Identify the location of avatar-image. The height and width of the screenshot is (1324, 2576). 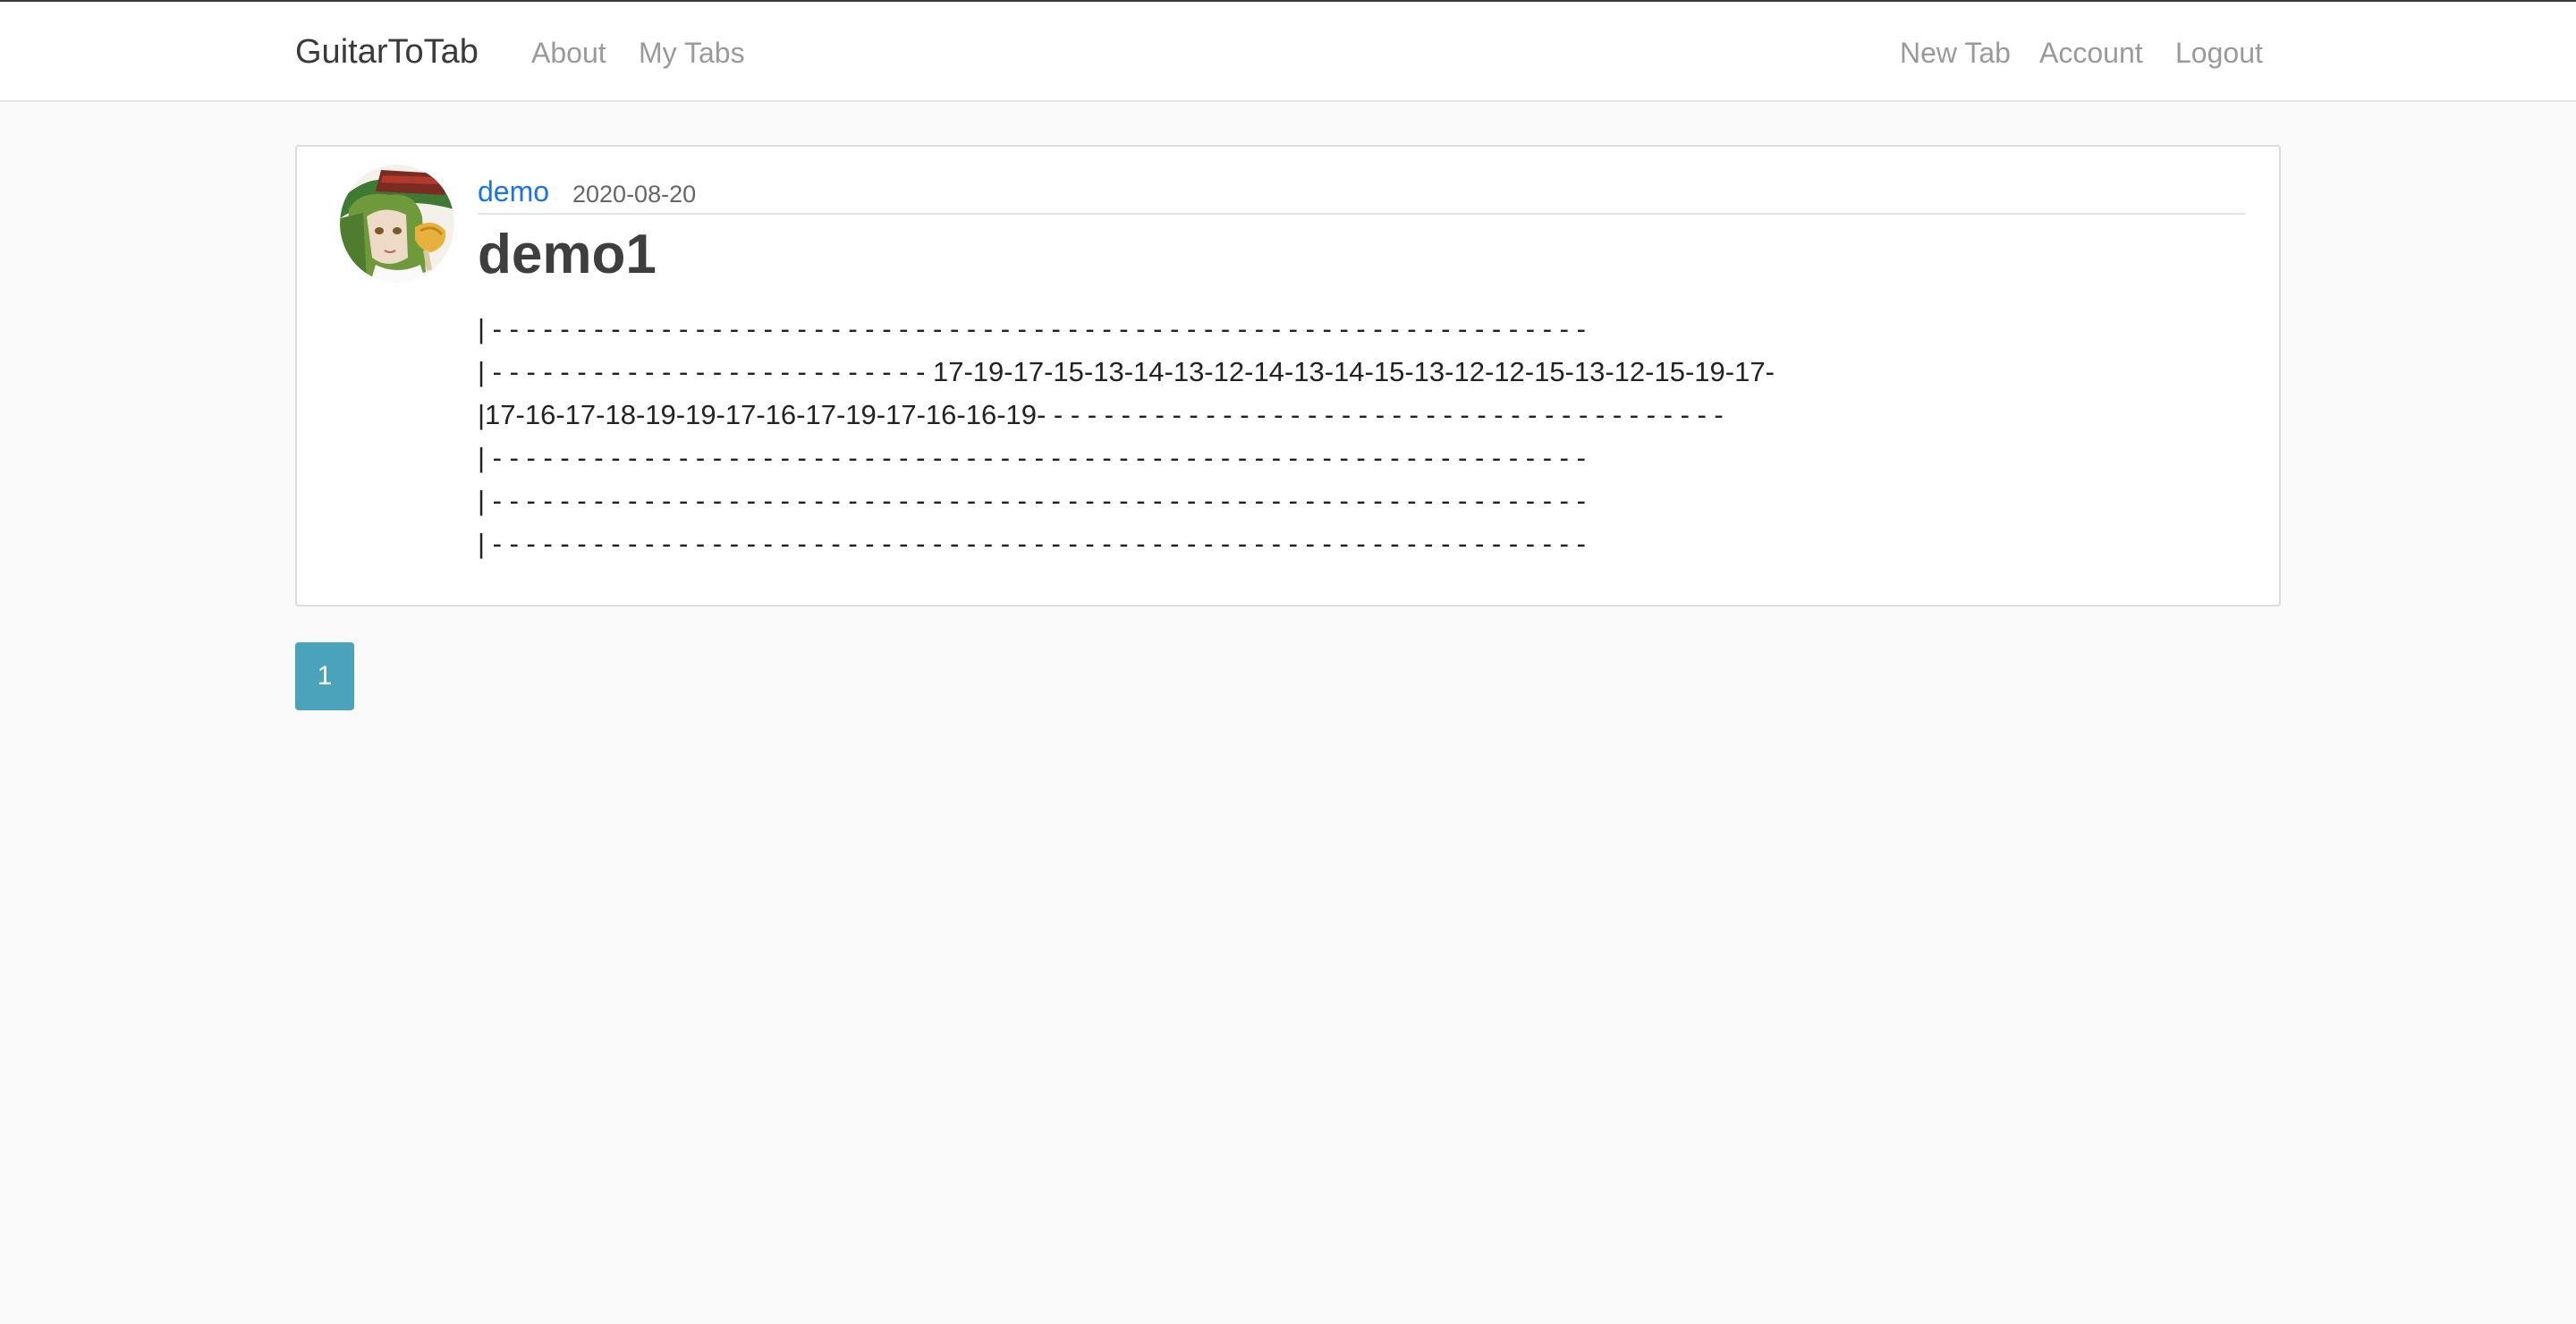
(397, 224).